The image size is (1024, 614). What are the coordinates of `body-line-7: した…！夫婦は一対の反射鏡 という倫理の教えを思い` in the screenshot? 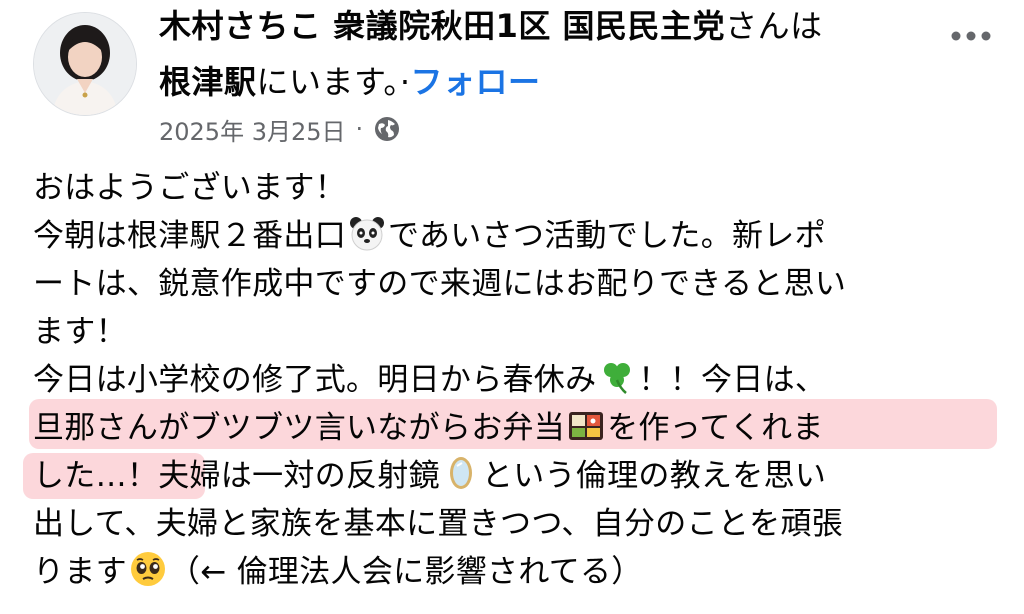 It's located at (429, 476).